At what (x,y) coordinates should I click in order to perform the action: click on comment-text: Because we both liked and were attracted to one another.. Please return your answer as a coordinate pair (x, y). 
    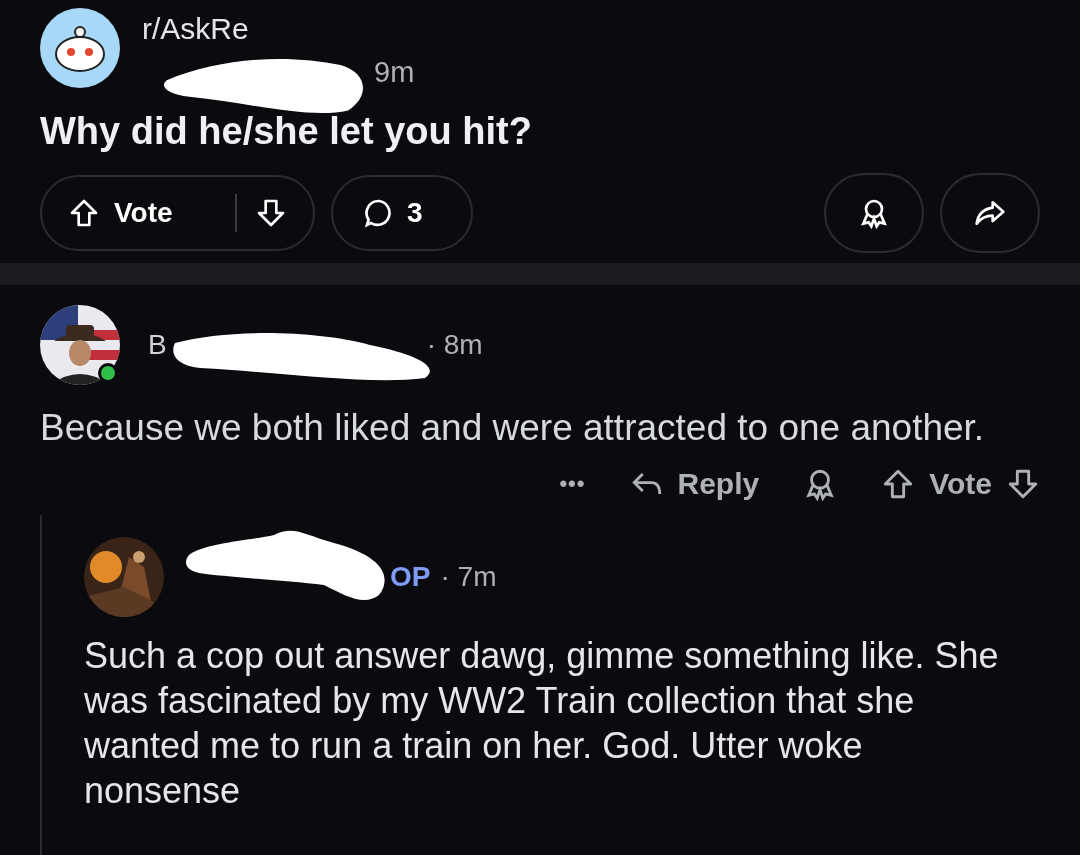
    Looking at the image, I should click on (513, 428).